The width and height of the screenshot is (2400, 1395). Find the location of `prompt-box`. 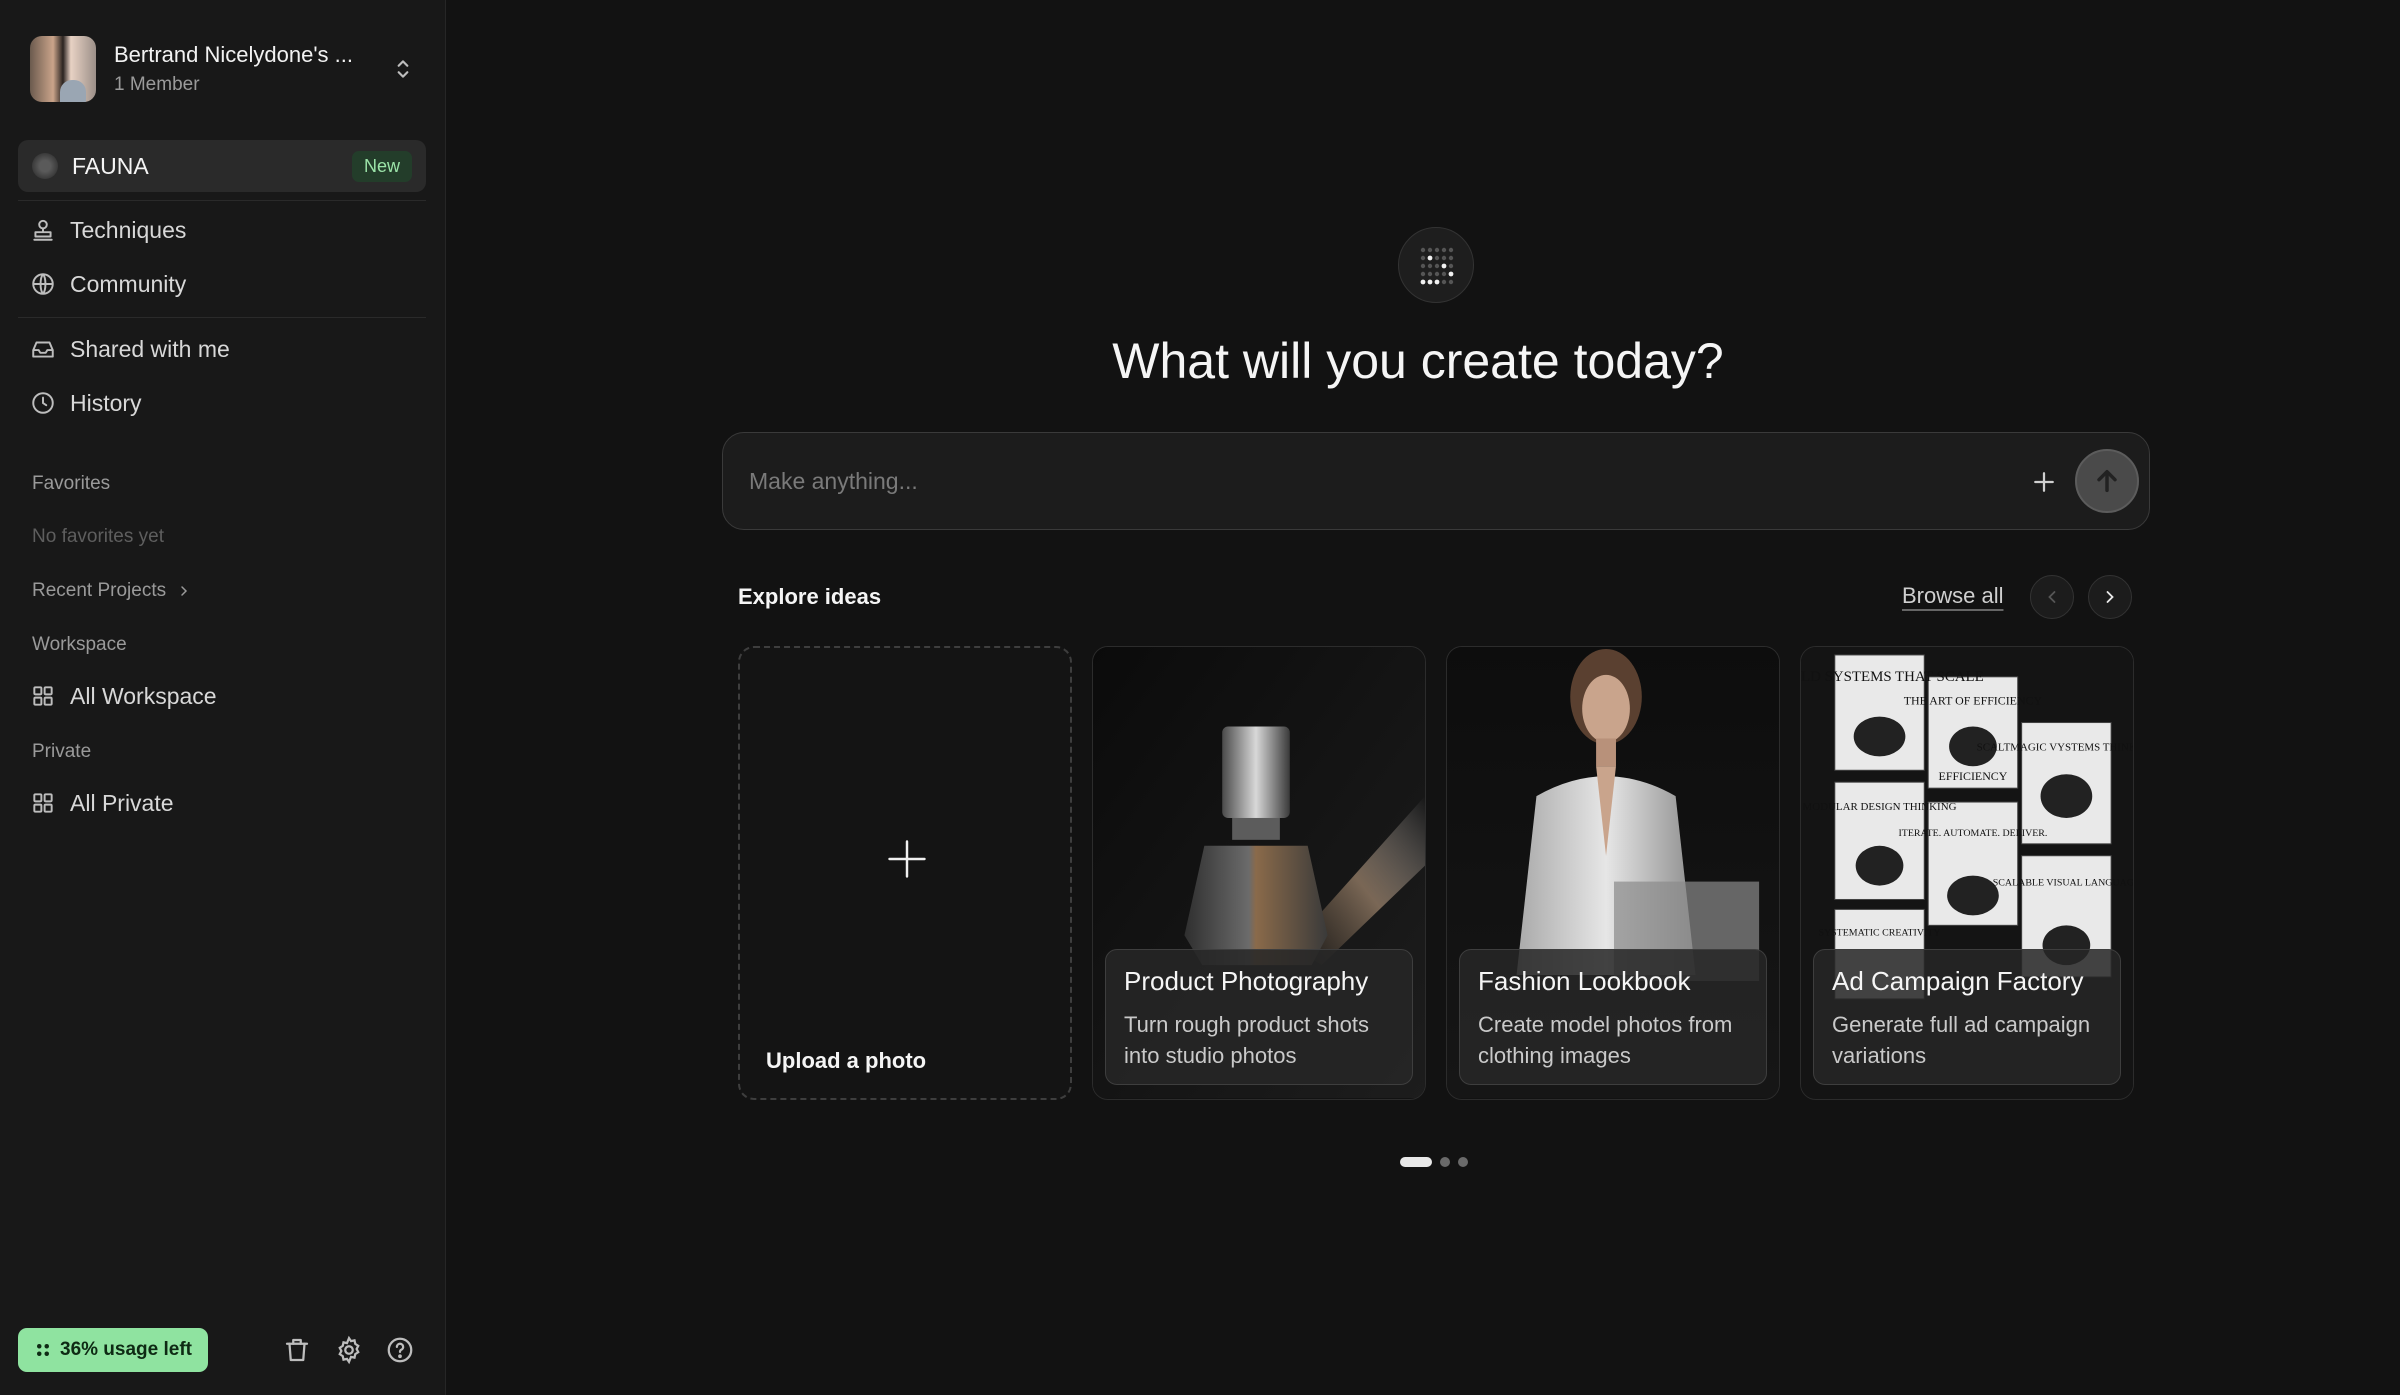

prompt-box is located at coordinates (1436, 481).